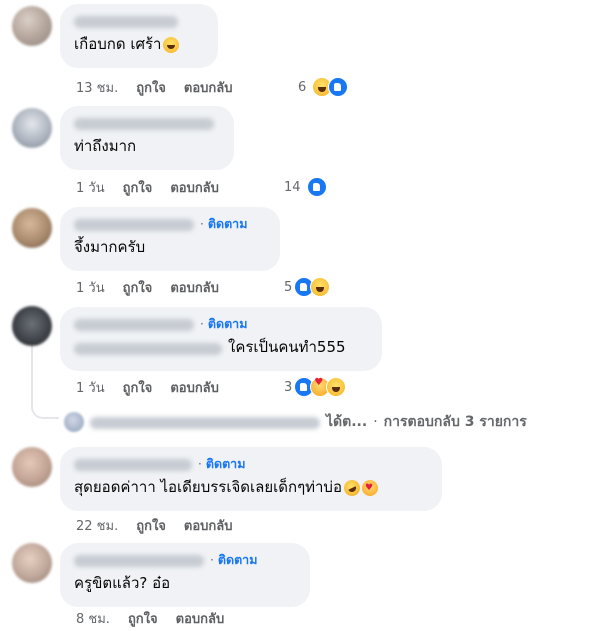 Image resolution: width=600 pixels, height=631 pixels. What do you see at coordinates (302, 87) in the screenshot?
I see `reaction-count: 6` at bounding box center [302, 87].